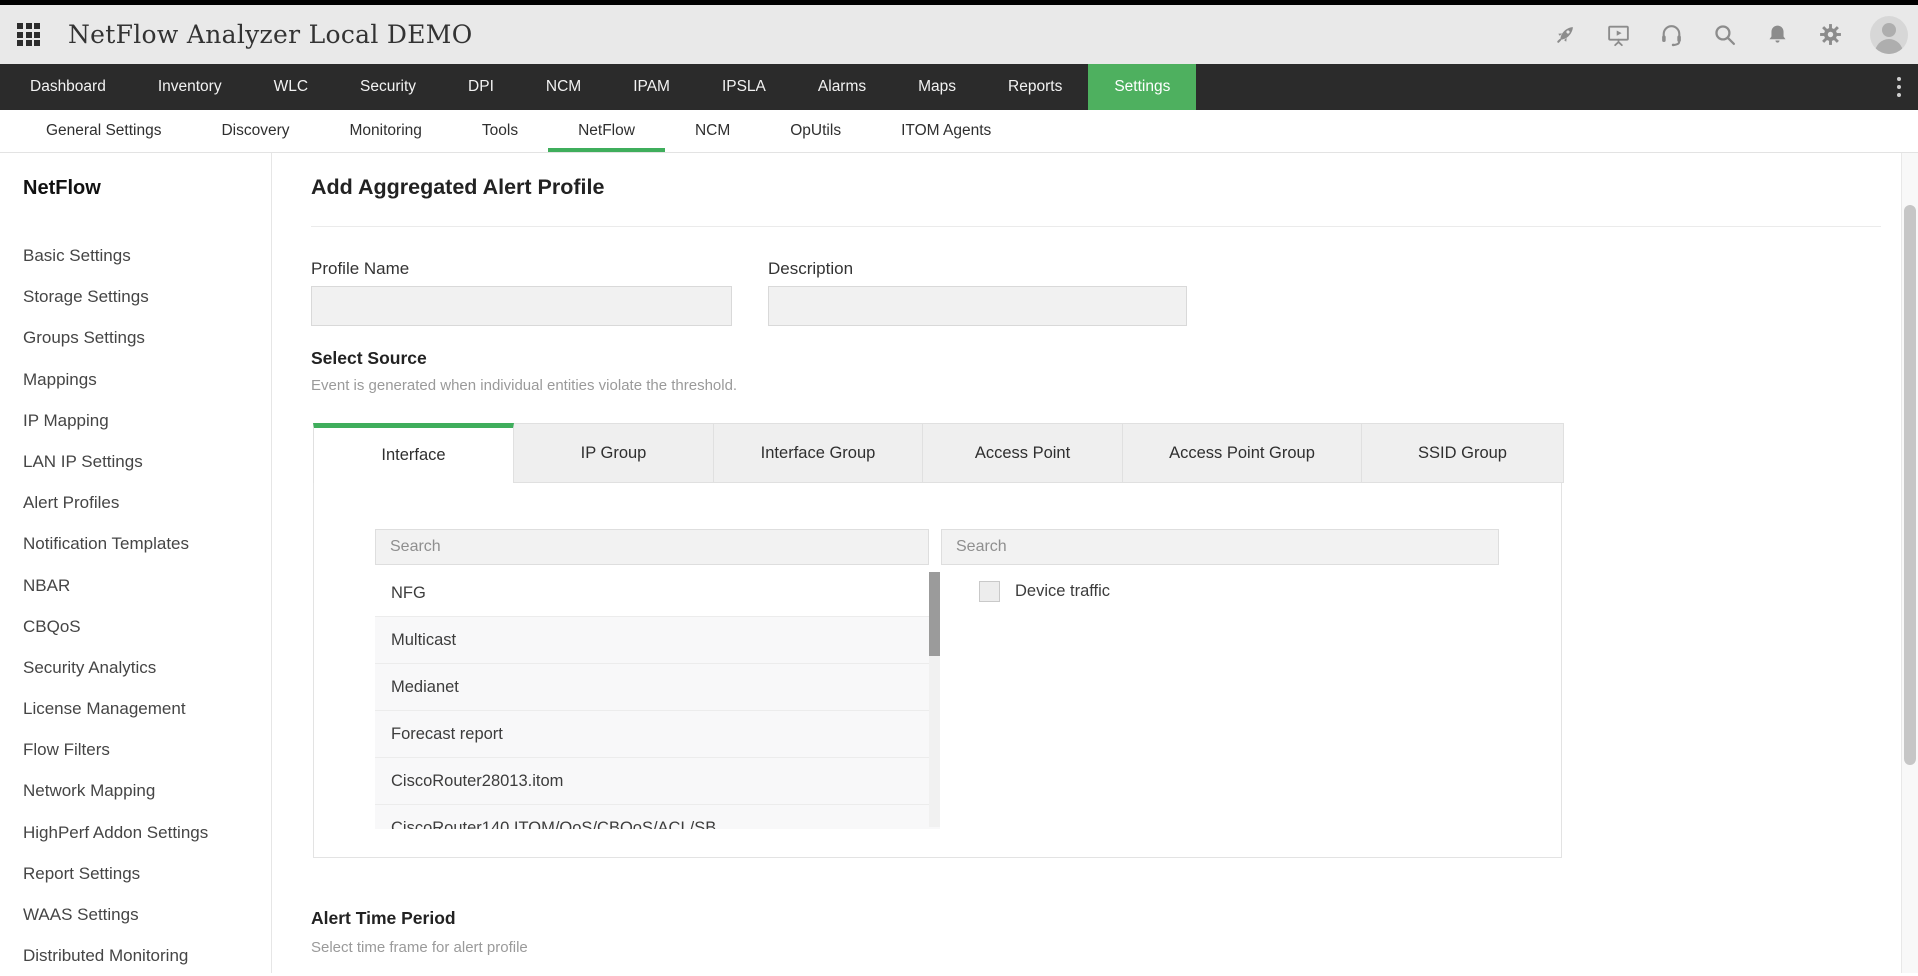  I want to click on subnav-item-ncm: NCM, so click(712, 131).